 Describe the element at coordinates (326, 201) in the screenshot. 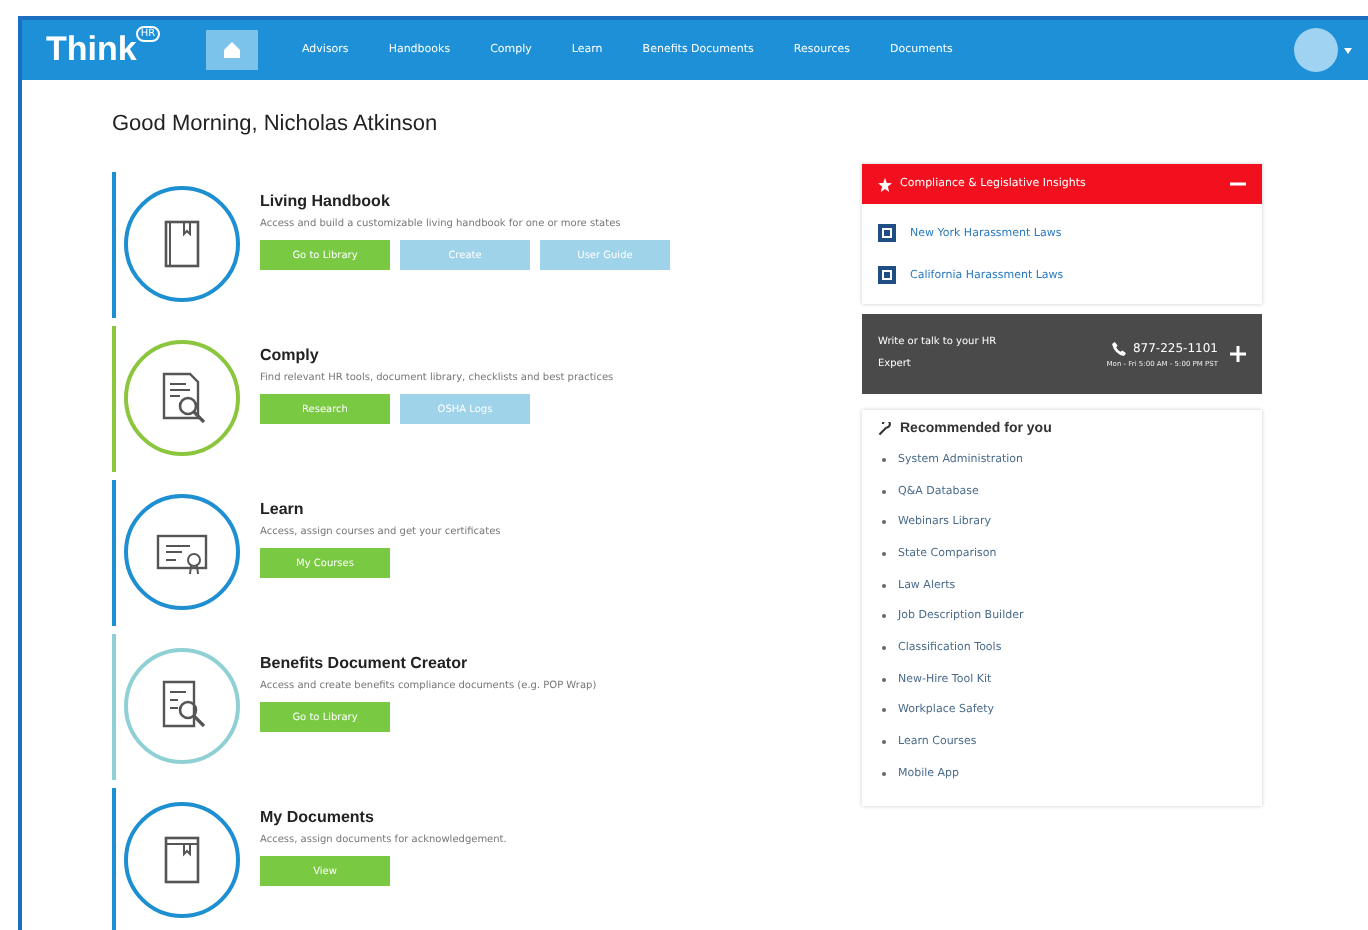

I see `card-title: Living Handbook` at that location.